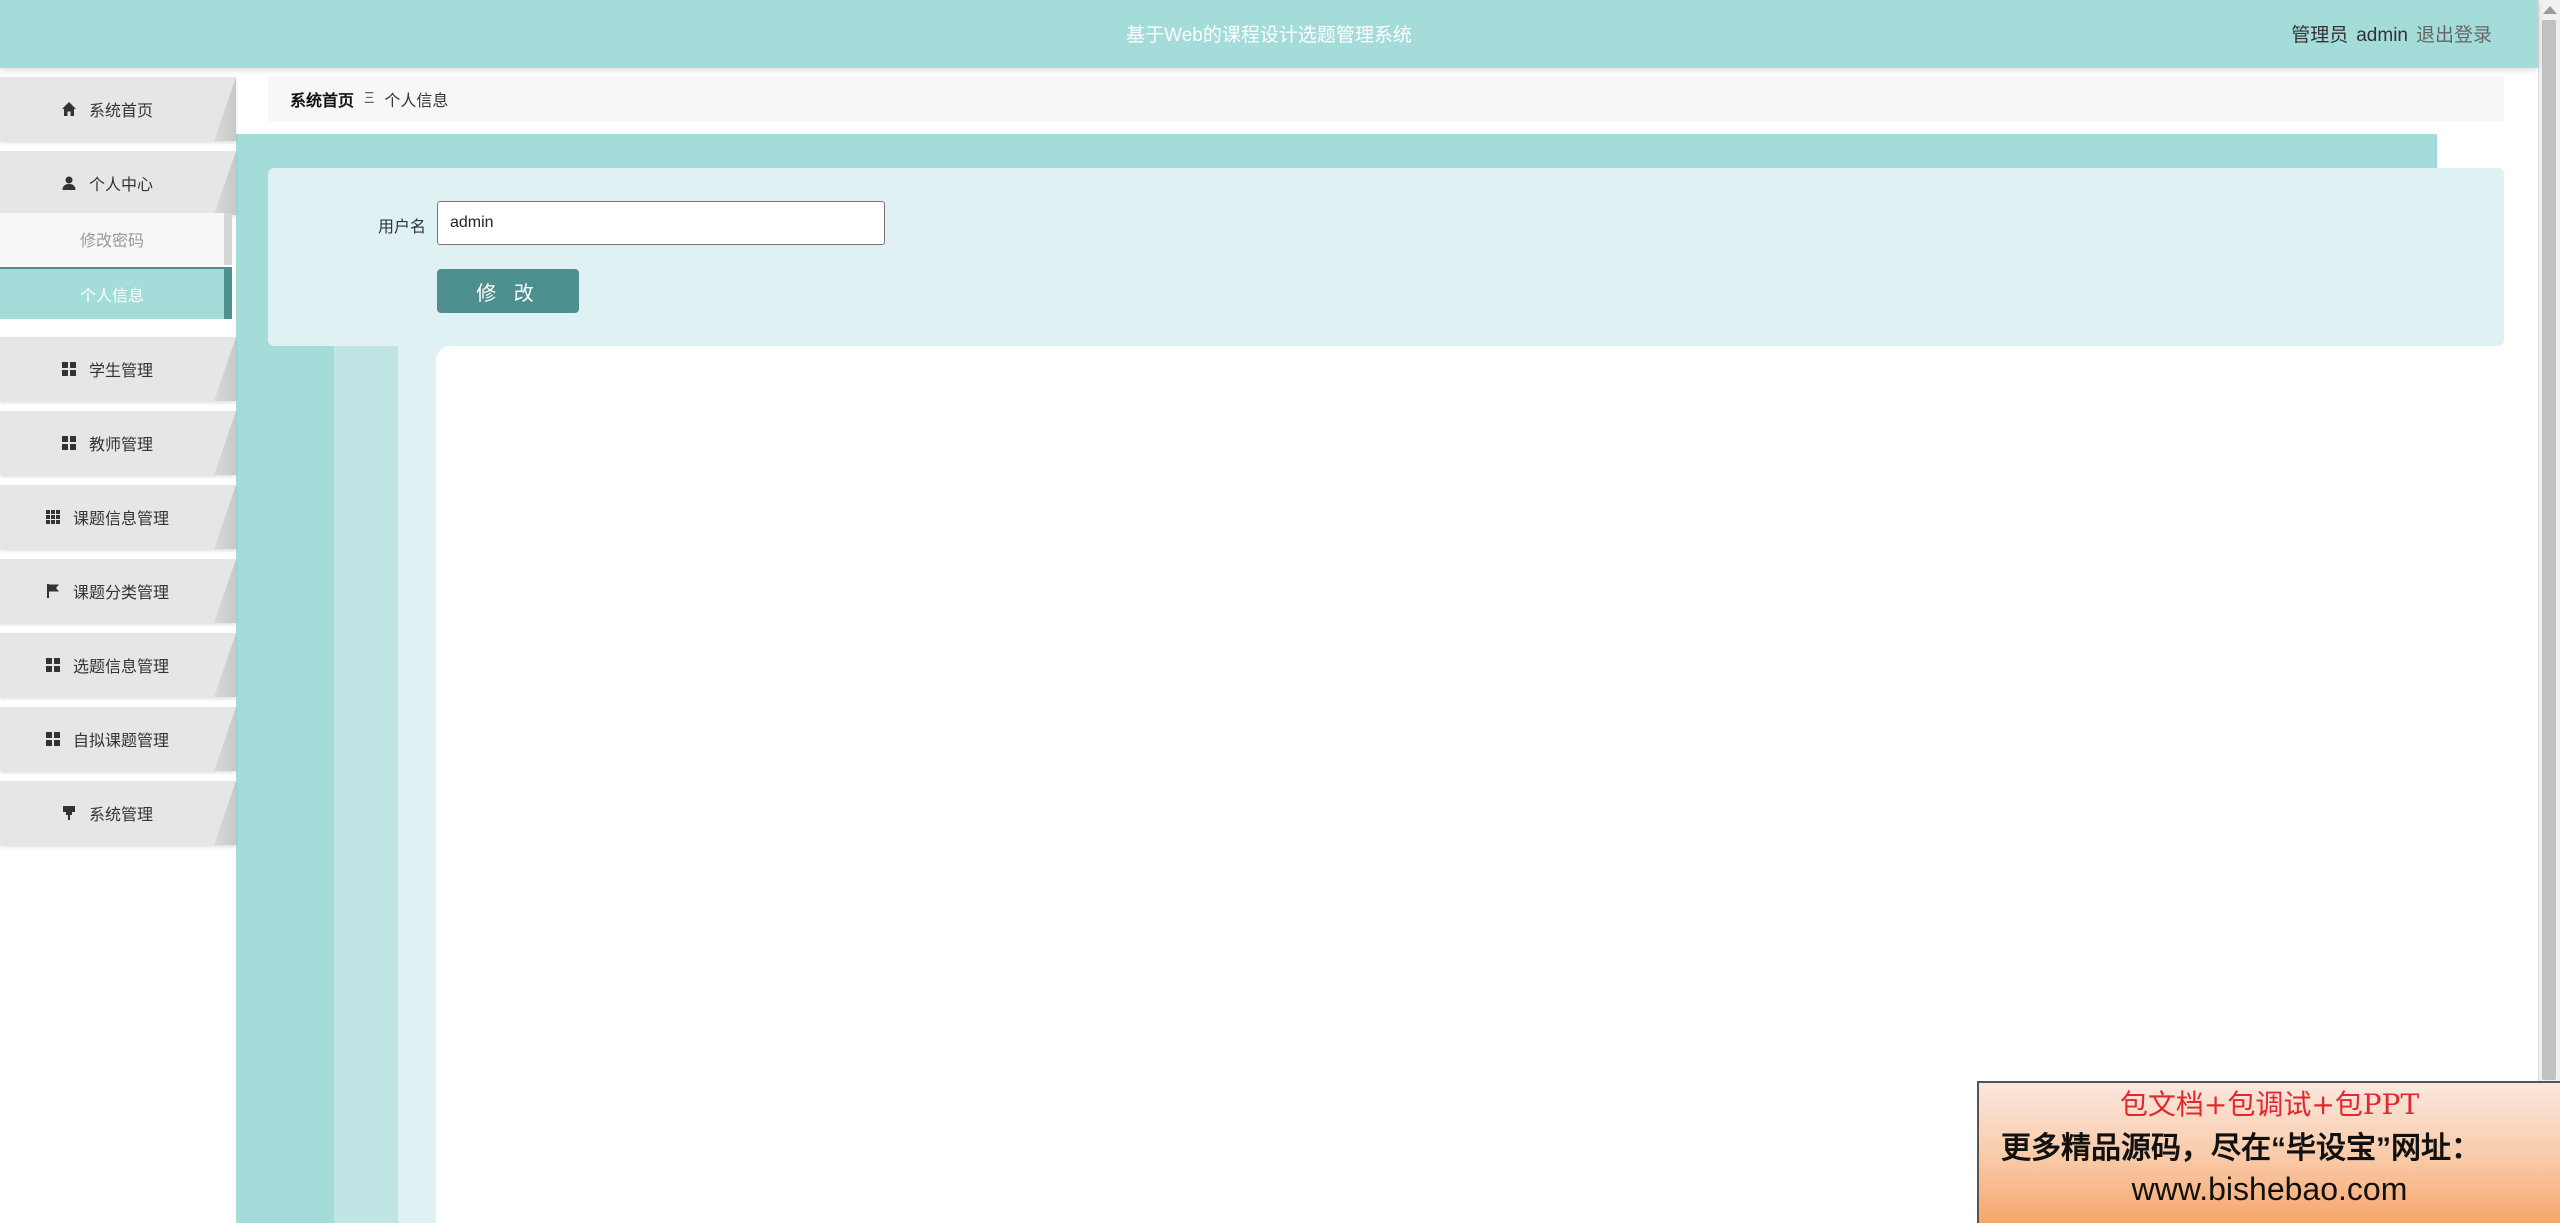 This screenshot has width=2560, height=1223. Describe the element at coordinates (2269, 1189) in the screenshot. I see `promo-url: www.bishebao.com` at that location.